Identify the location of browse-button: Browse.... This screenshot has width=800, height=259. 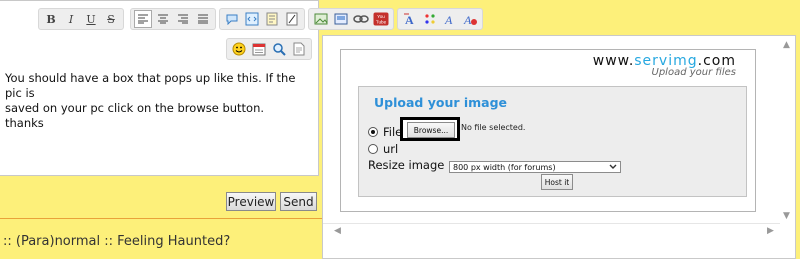
(431, 130).